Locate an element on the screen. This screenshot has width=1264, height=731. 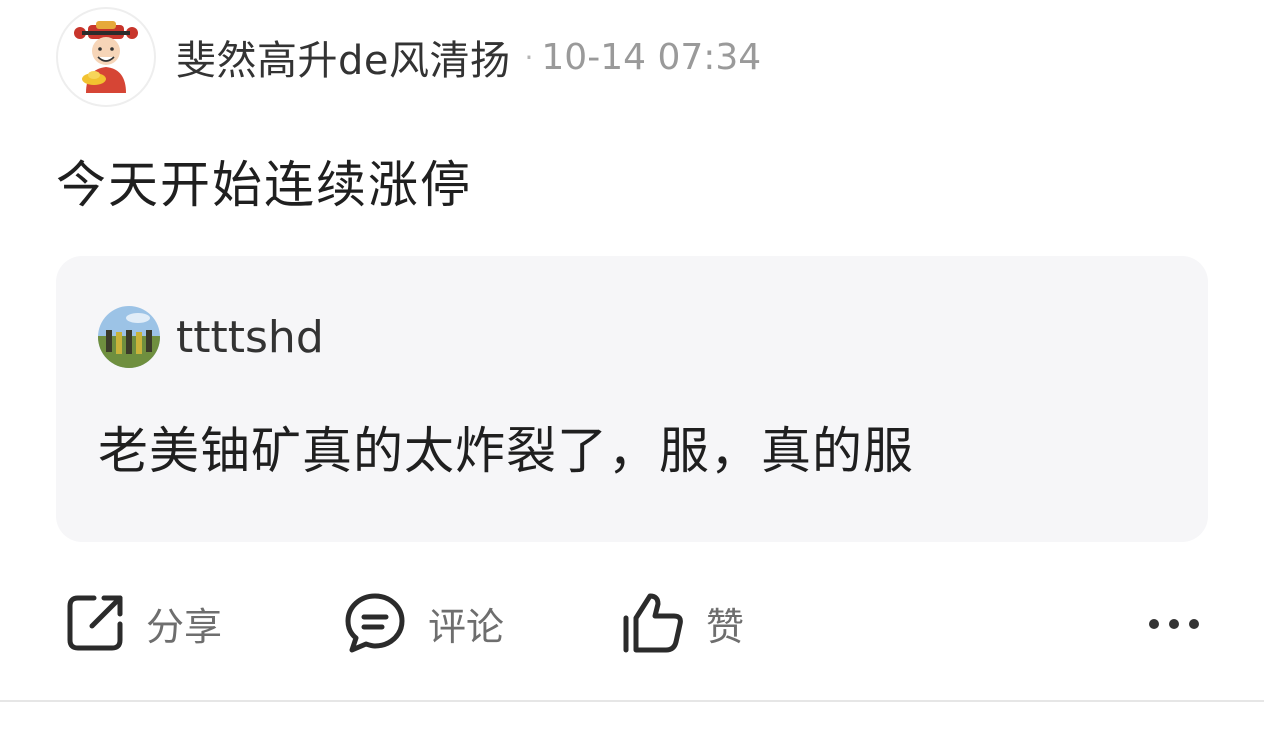
fortune-god-avatar-icon is located at coordinates (106, 57).